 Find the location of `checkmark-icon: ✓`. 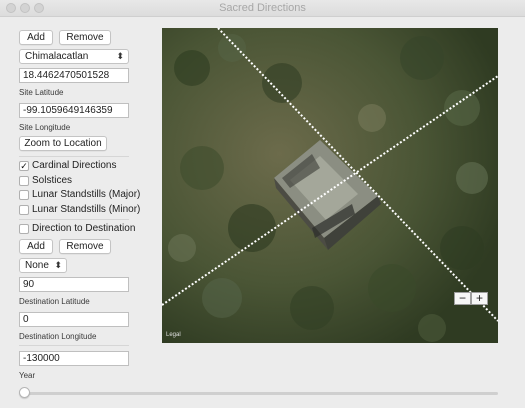

checkmark-icon: ✓ is located at coordinates (24, 166).